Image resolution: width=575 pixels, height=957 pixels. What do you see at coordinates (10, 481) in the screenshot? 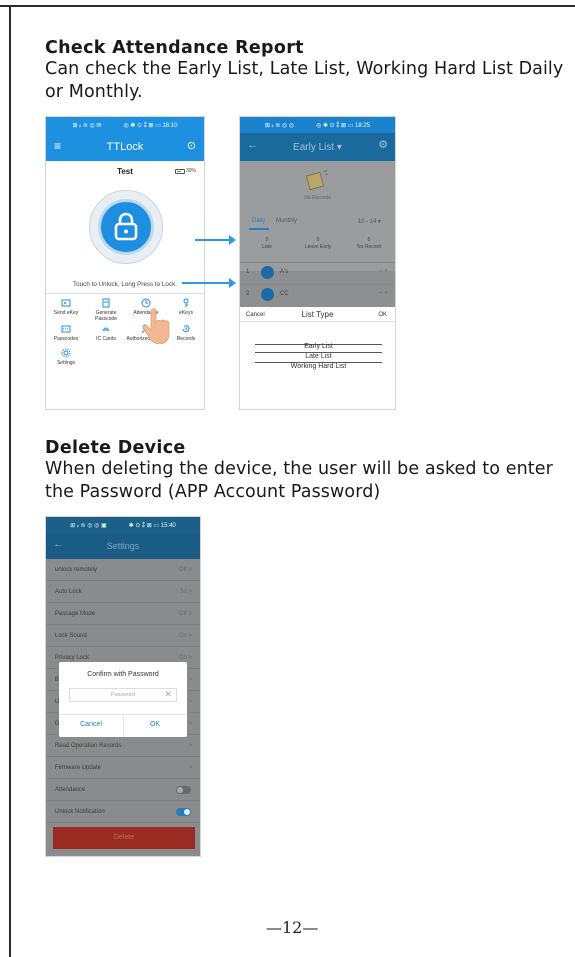
I see `left-rule` at bounding box center [10, 481].